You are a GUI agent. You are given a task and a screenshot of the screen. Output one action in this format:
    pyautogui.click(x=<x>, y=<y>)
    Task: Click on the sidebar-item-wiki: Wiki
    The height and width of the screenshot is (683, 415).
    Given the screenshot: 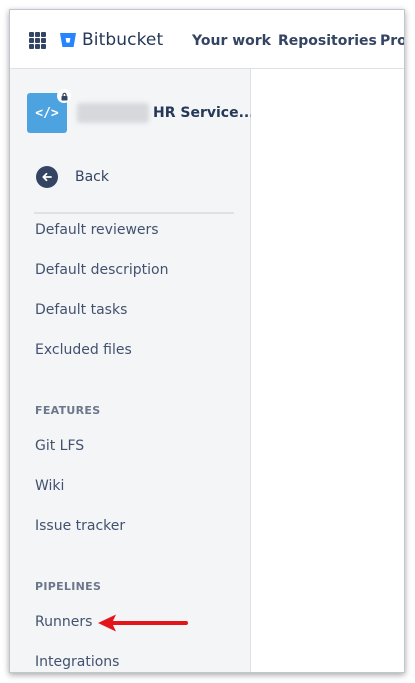 What is the action you would take?
    pyautogui.click(x=49, y=486)
    